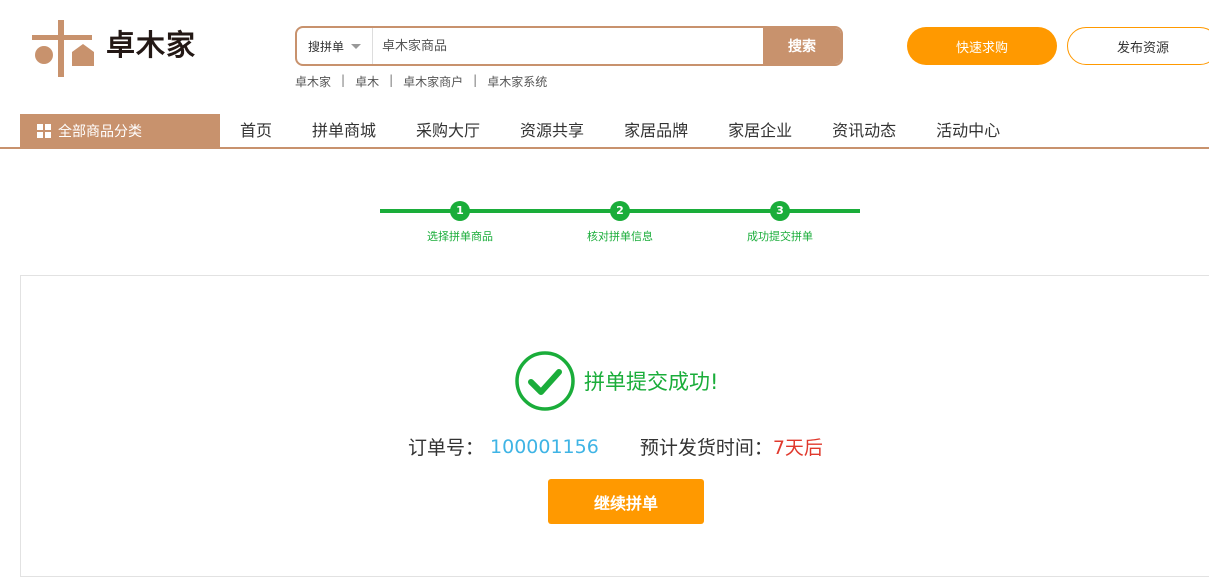  Describe the element at coordinates (656, 130) in the screenshot. I see `nav-item-brands: 家居品牌` at that location.